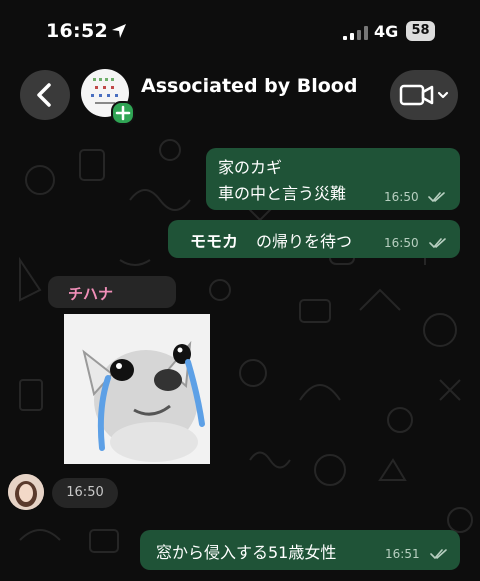  I want to click on chat-header: Associated by Blood, so click(240, 98).